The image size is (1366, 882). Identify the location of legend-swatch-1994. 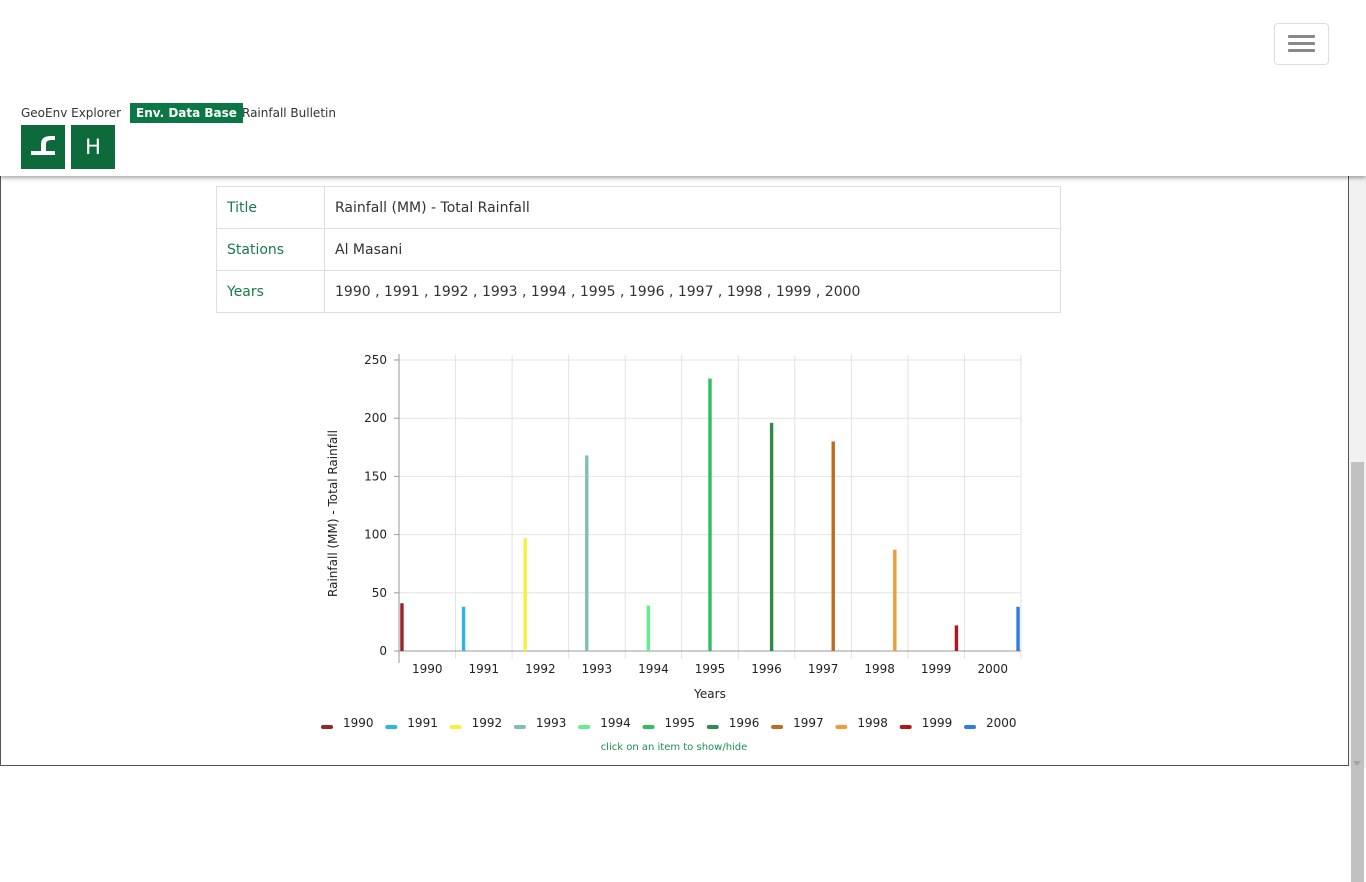
(584, 727).